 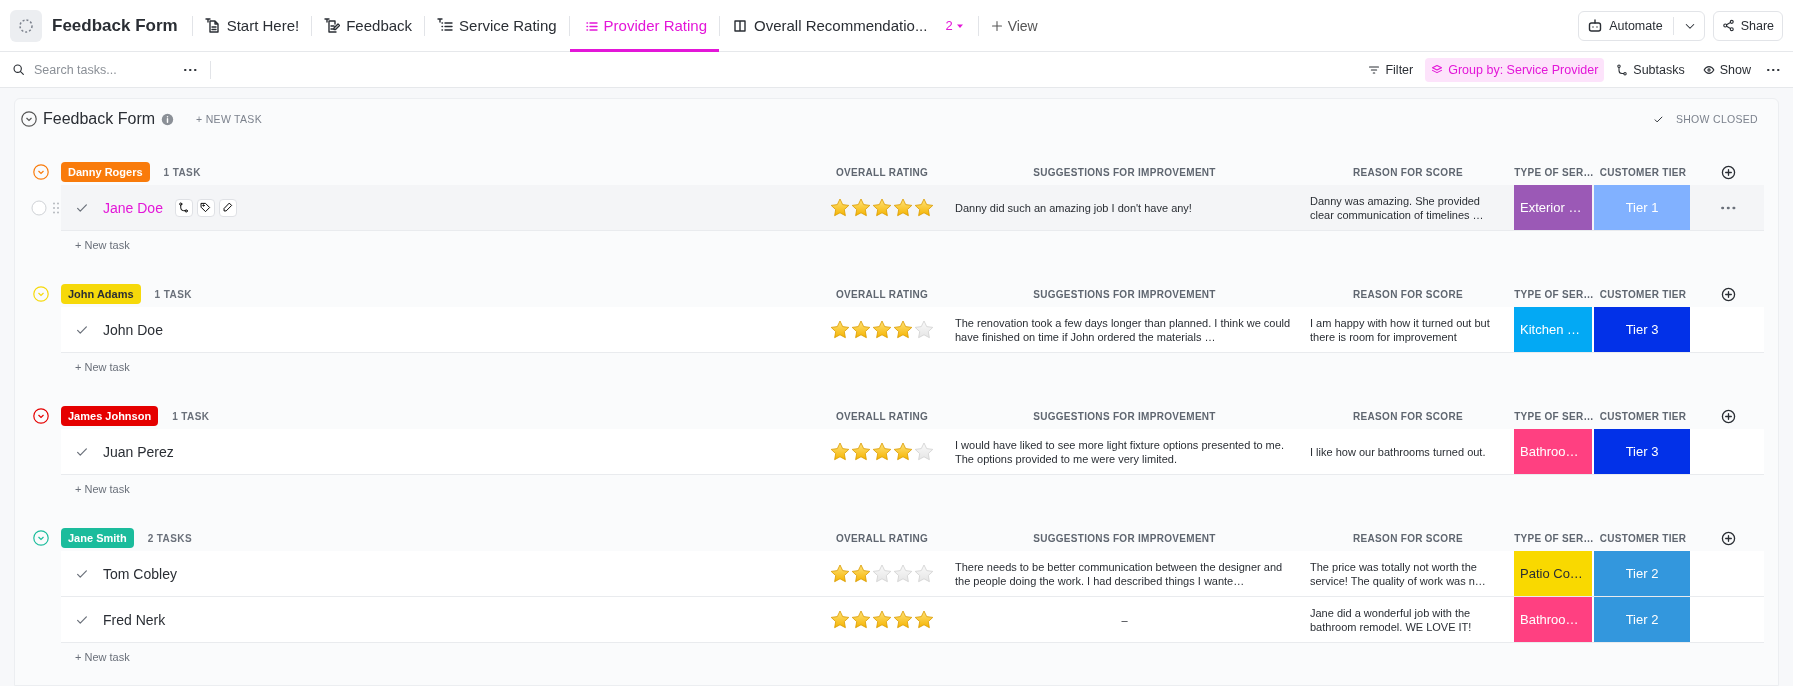 What do you see at coordinates (138, 451) in the screenshot?
I see `task-name: Juan Perez` at bounding box center [138, 451].